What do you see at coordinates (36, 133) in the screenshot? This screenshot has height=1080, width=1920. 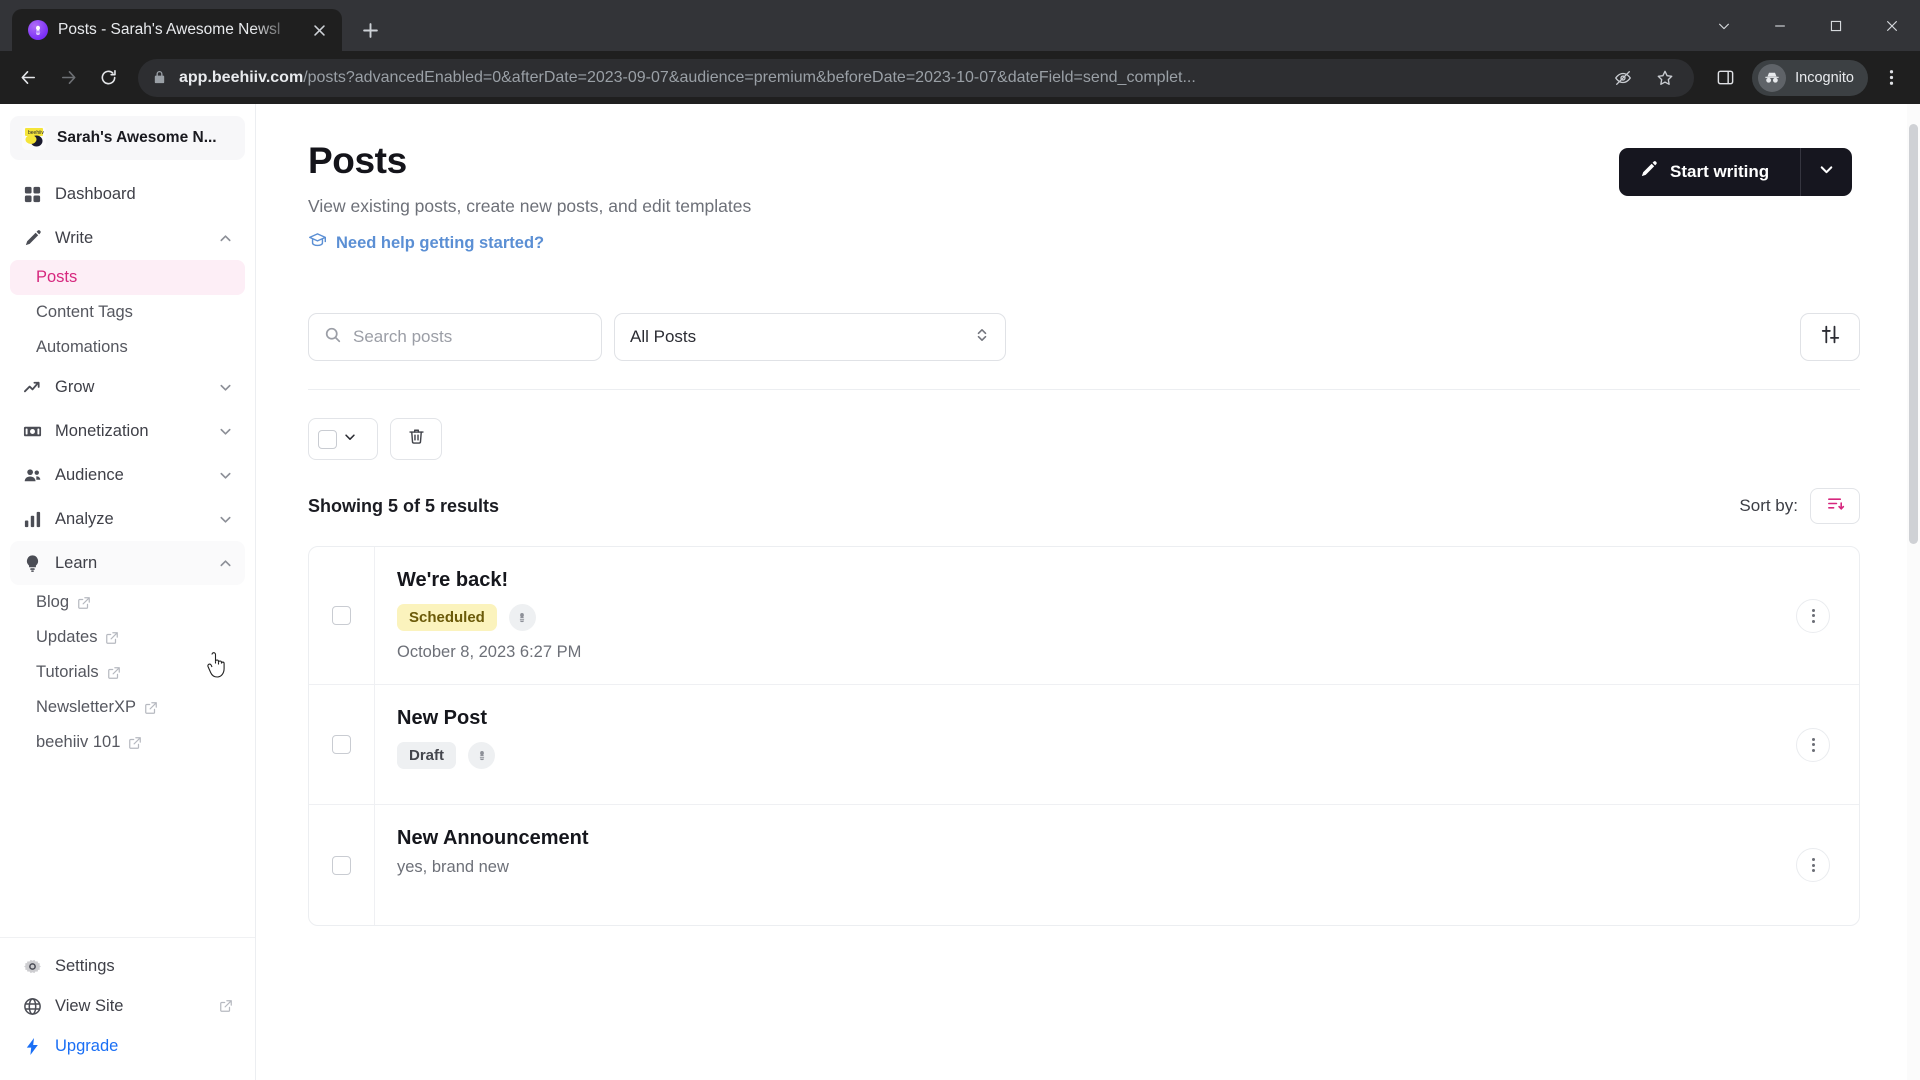 I see `svg-text: beehiiv` at bounding box center [36, 133].